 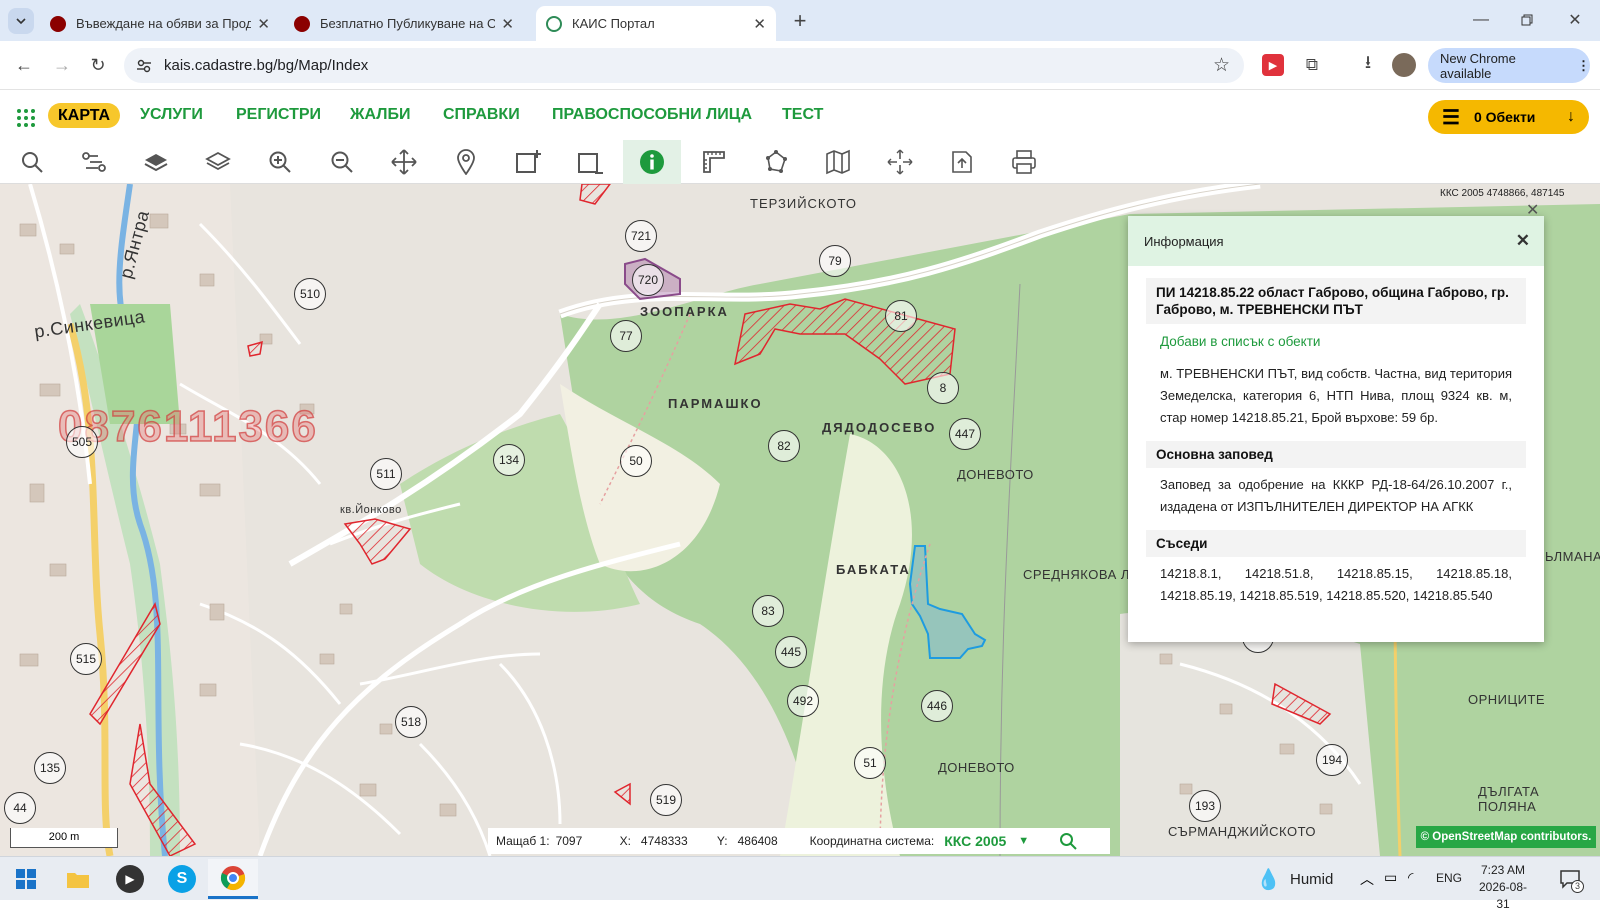 I want to click on nav-registri: РЕГИСТРИ, so click(x=278, y=115).